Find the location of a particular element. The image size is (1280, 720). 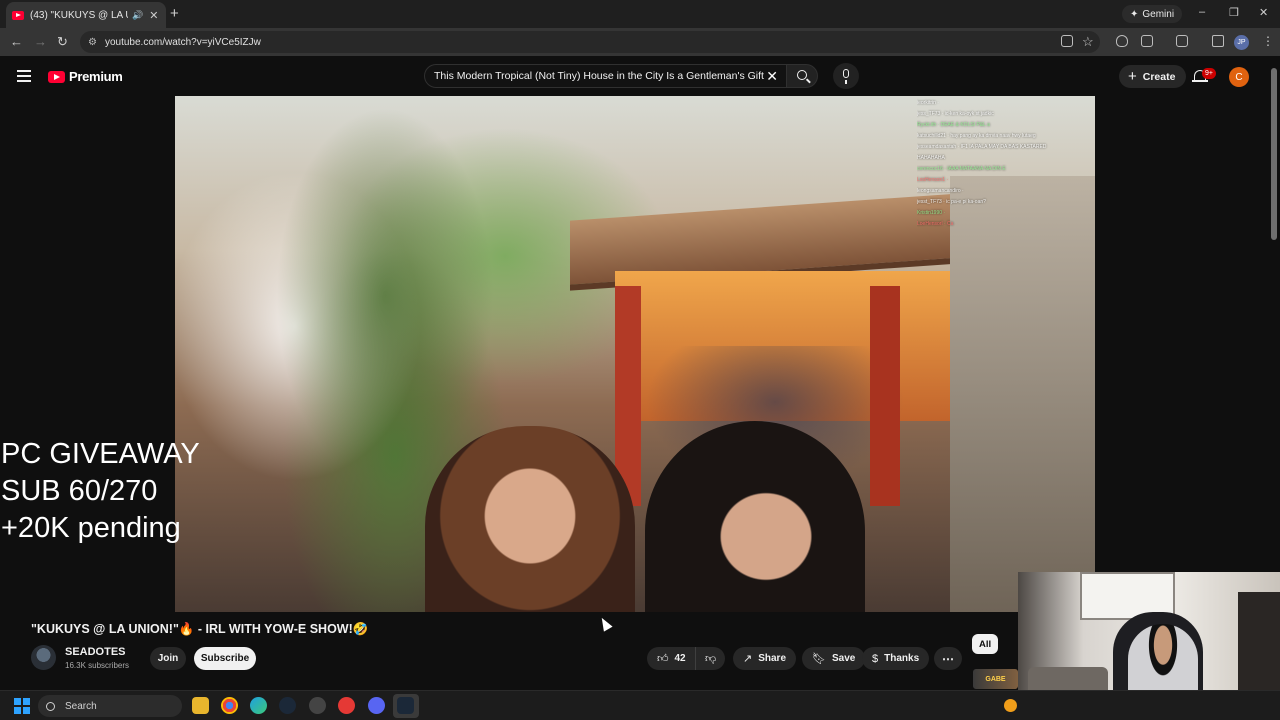

save-label: Save is located at coordinates (843, 658).